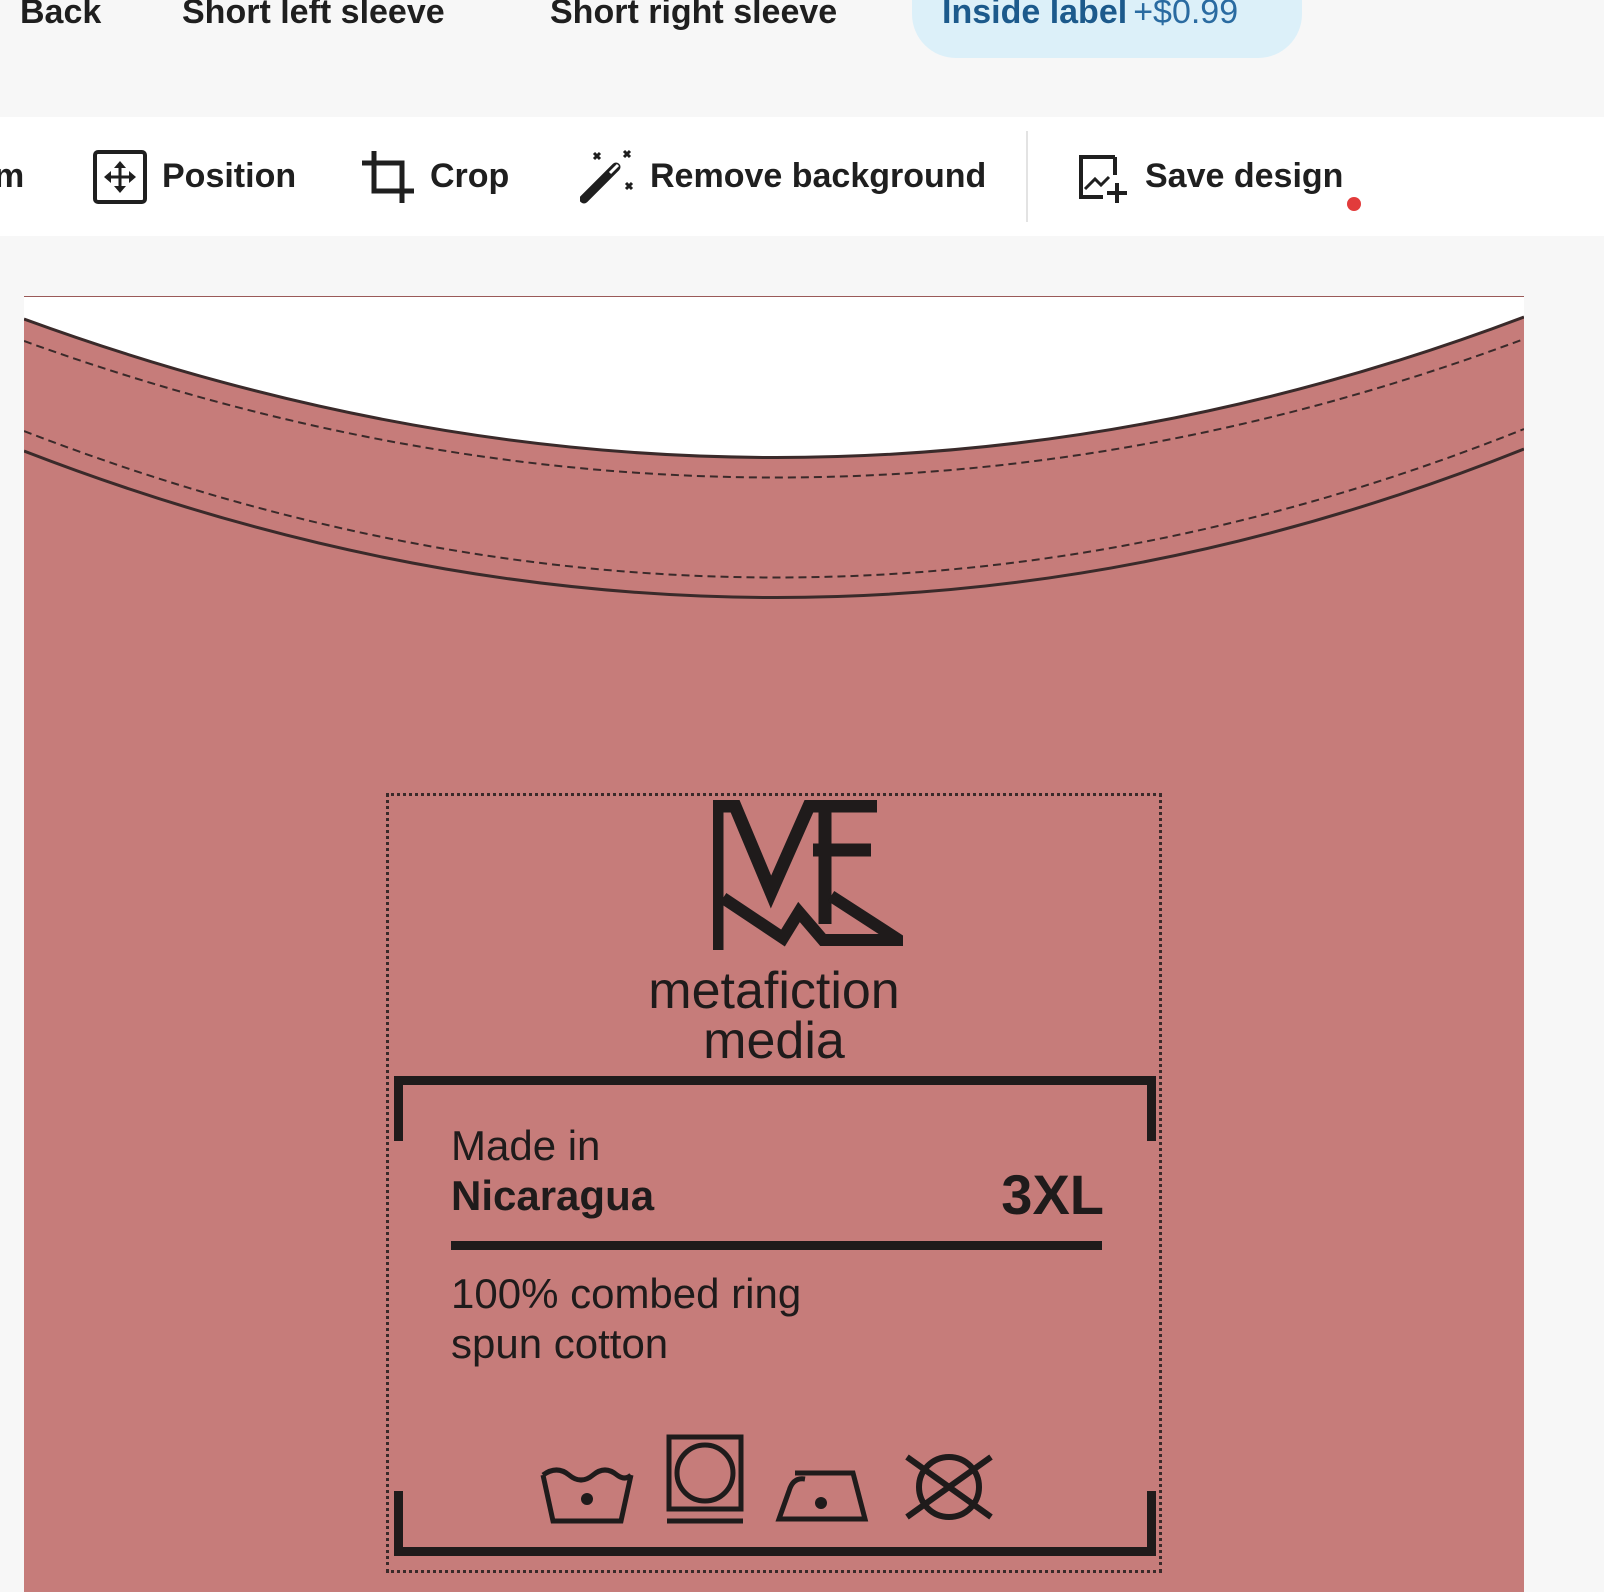 This screenshot has height=1592, width=1604. Describe the element at coordinates (705, 1479) in the screenshot. I see `tumble-dry-icon` at that location.